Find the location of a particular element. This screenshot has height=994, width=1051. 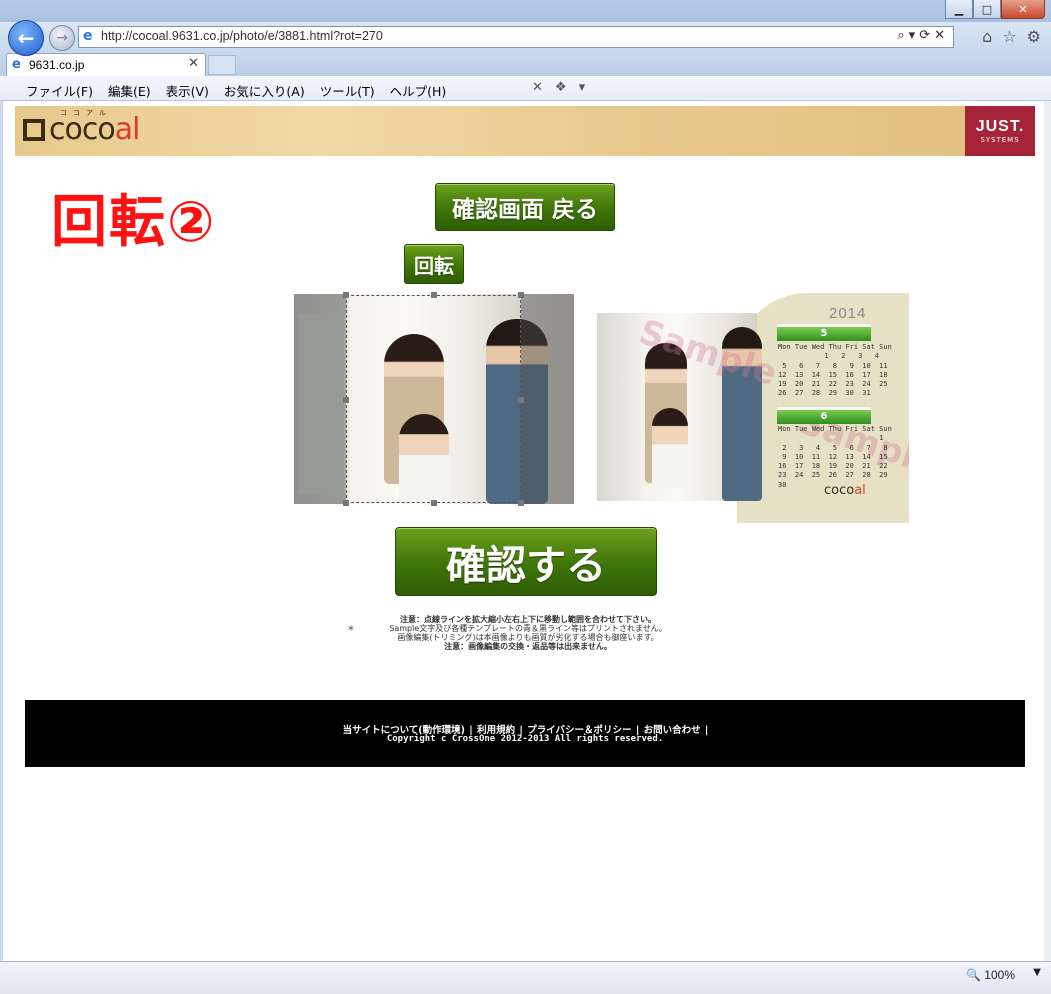

crop-shade-left is located at coordinates (320, 399).